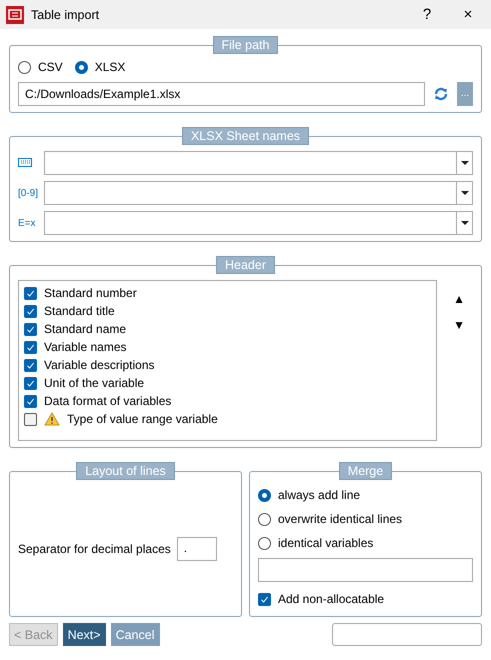 This screenshot has width=491, height=660. I want to click on merge-radio: always add line, so click(309, 495).